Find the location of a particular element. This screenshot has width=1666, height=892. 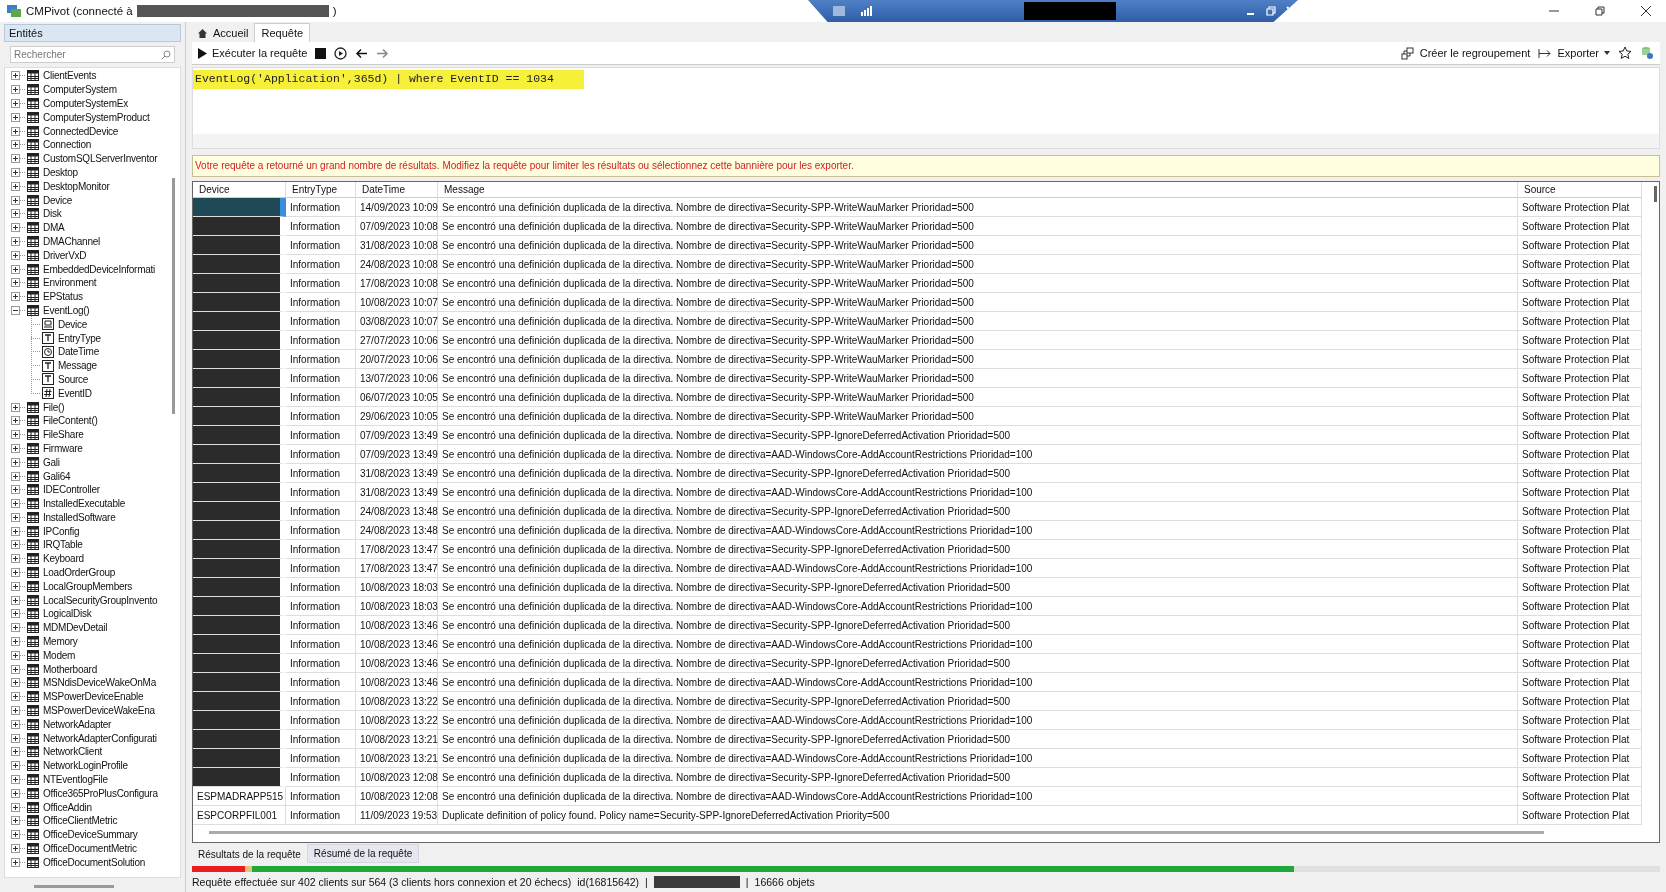

tree-item: ComputerSystemEx is located at coordinates (85, 103).